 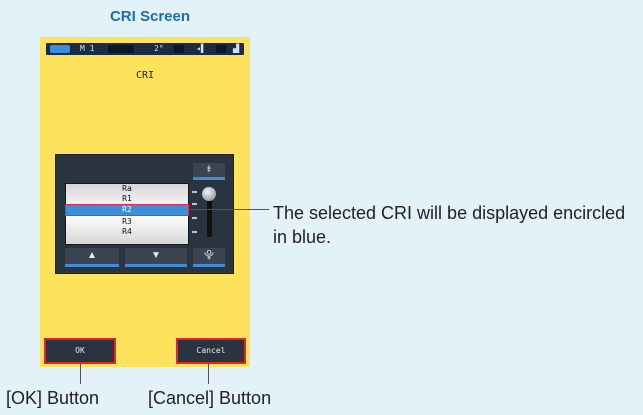 I want to click on ok-leader-line, so click(x=80, y=374).